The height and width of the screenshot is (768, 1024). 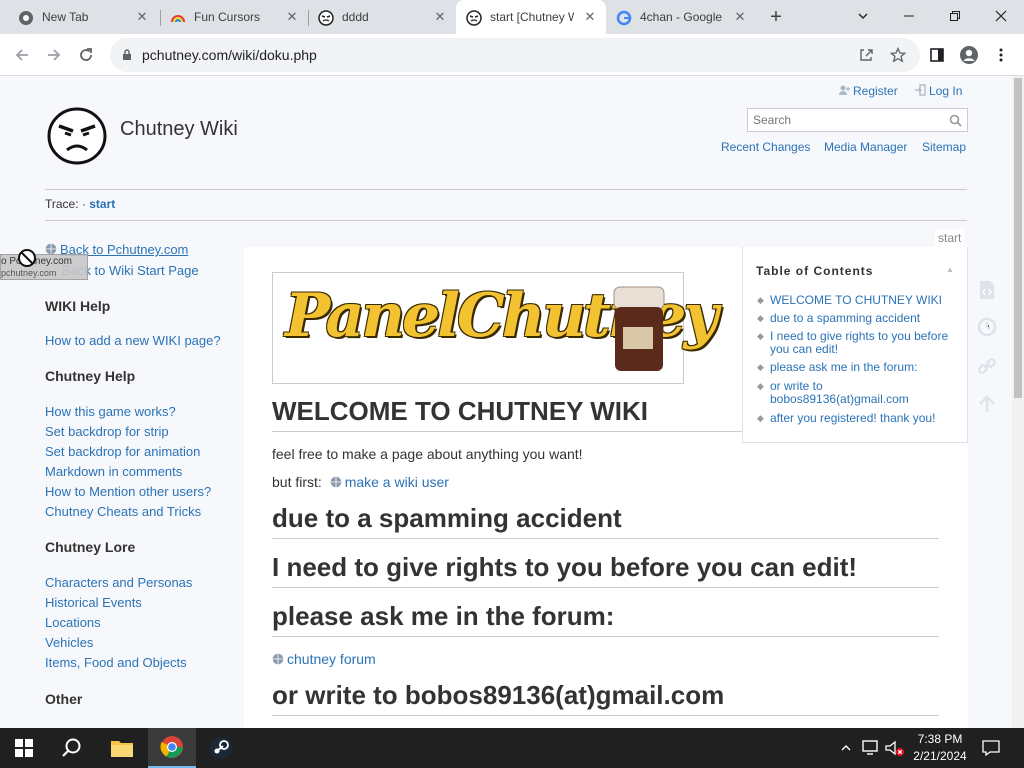 What do you see at coordinates (179, 129) in the screenshot?
I see `site-title: Chutney Wiki` at bounding box center [179, 129].